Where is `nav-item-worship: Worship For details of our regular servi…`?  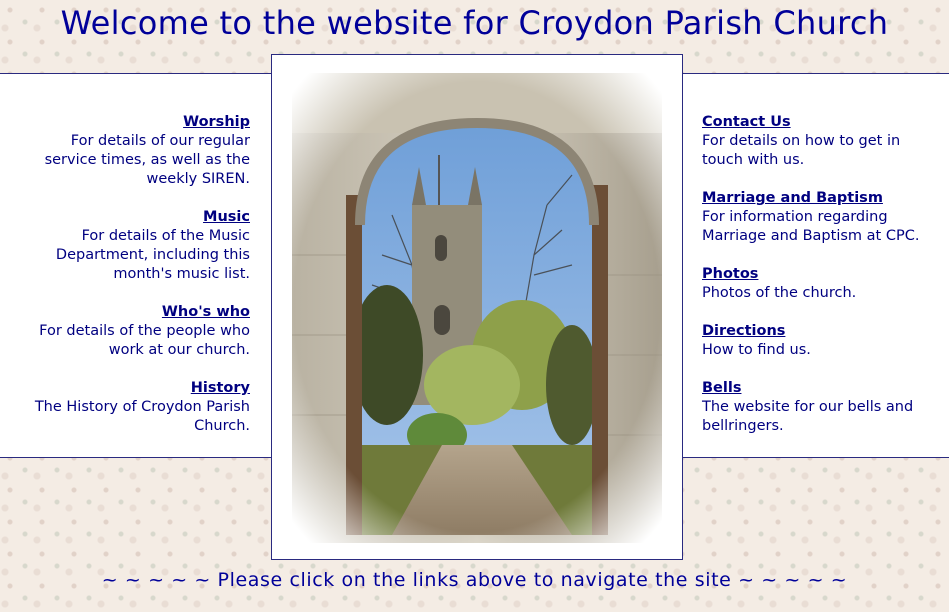
nav-item-worship: Worship For details of our regular servi… is located at coordinates (135, 151).